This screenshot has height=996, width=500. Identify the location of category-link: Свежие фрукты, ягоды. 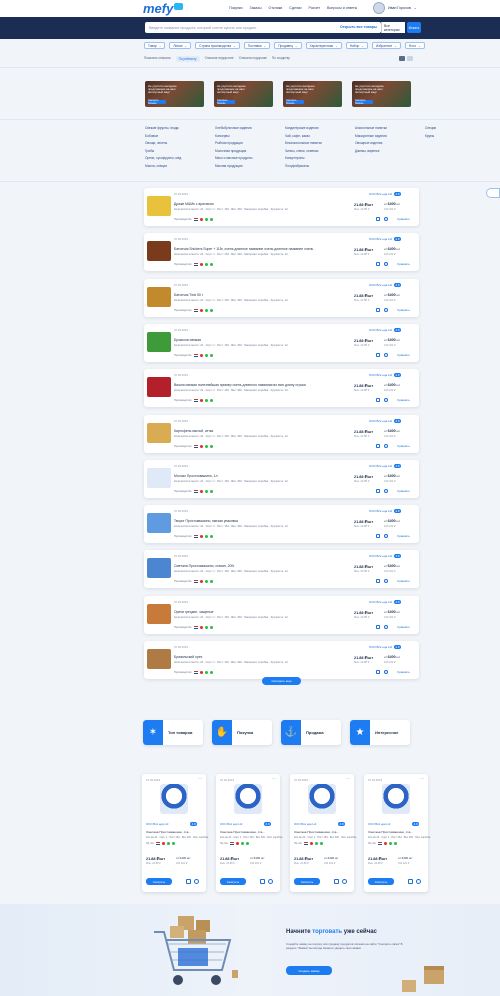
(180, 128).